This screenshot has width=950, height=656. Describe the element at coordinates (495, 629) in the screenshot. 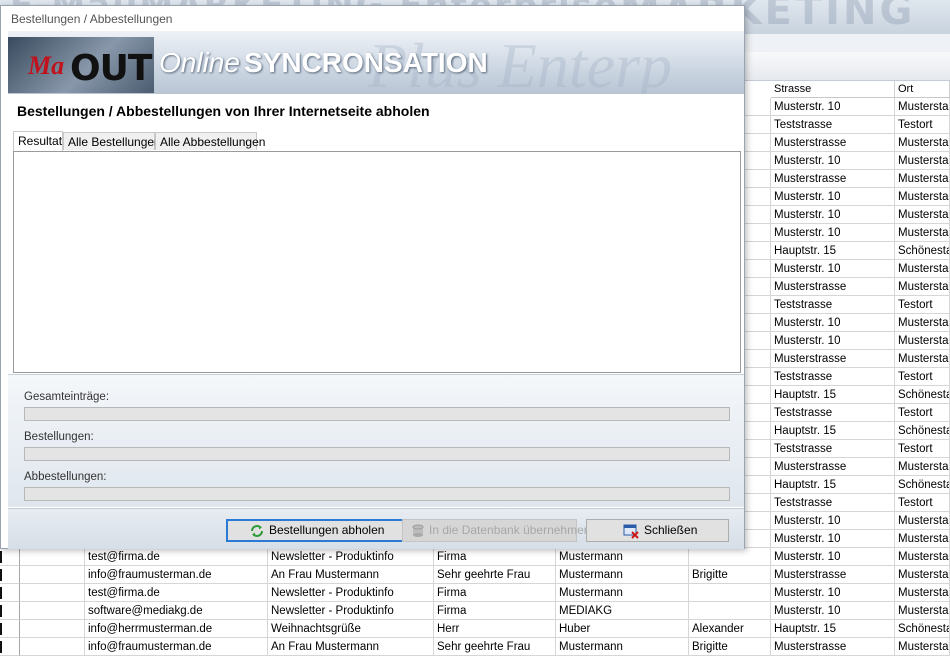

I see `cell-anrede: Herr` at that location.